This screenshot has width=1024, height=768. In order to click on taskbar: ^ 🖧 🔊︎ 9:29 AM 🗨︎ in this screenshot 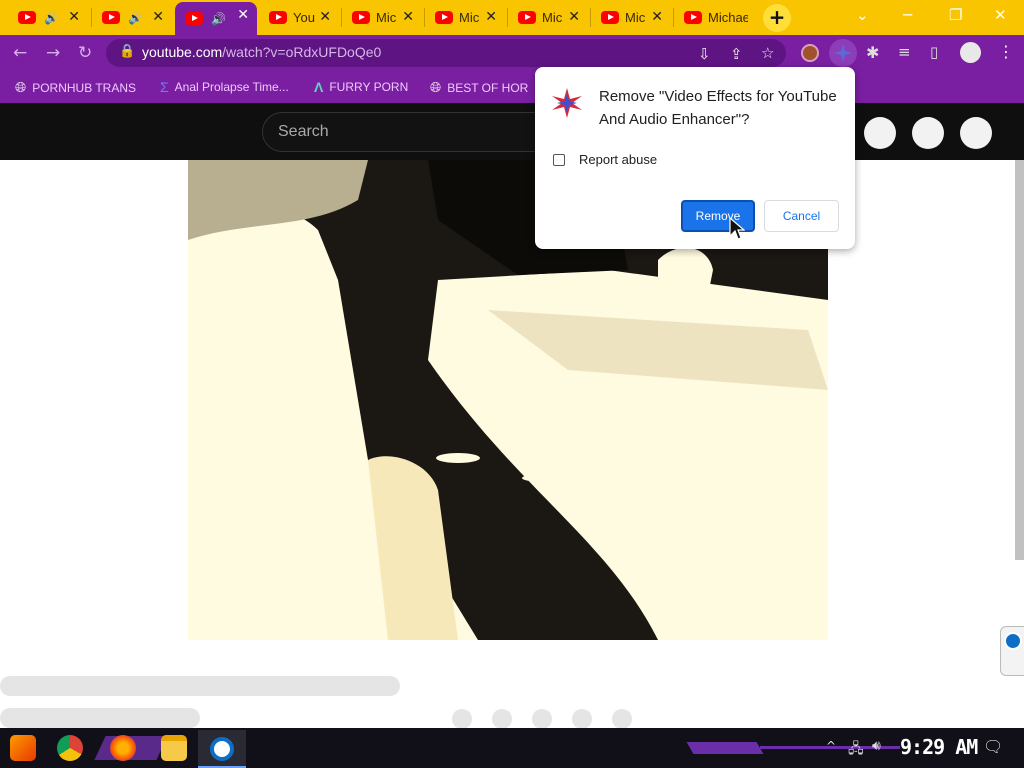, I will do `click(512, 748)`.